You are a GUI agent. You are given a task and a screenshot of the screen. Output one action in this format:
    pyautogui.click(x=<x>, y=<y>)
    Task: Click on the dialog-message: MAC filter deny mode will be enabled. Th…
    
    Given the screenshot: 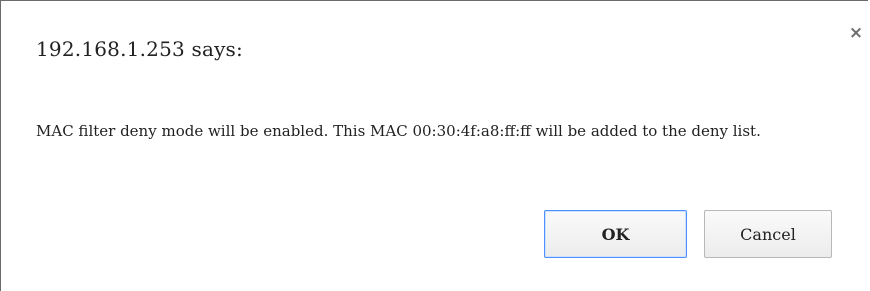 What is the action you would take?
    pyautogui.click(x=398, y=131)
    